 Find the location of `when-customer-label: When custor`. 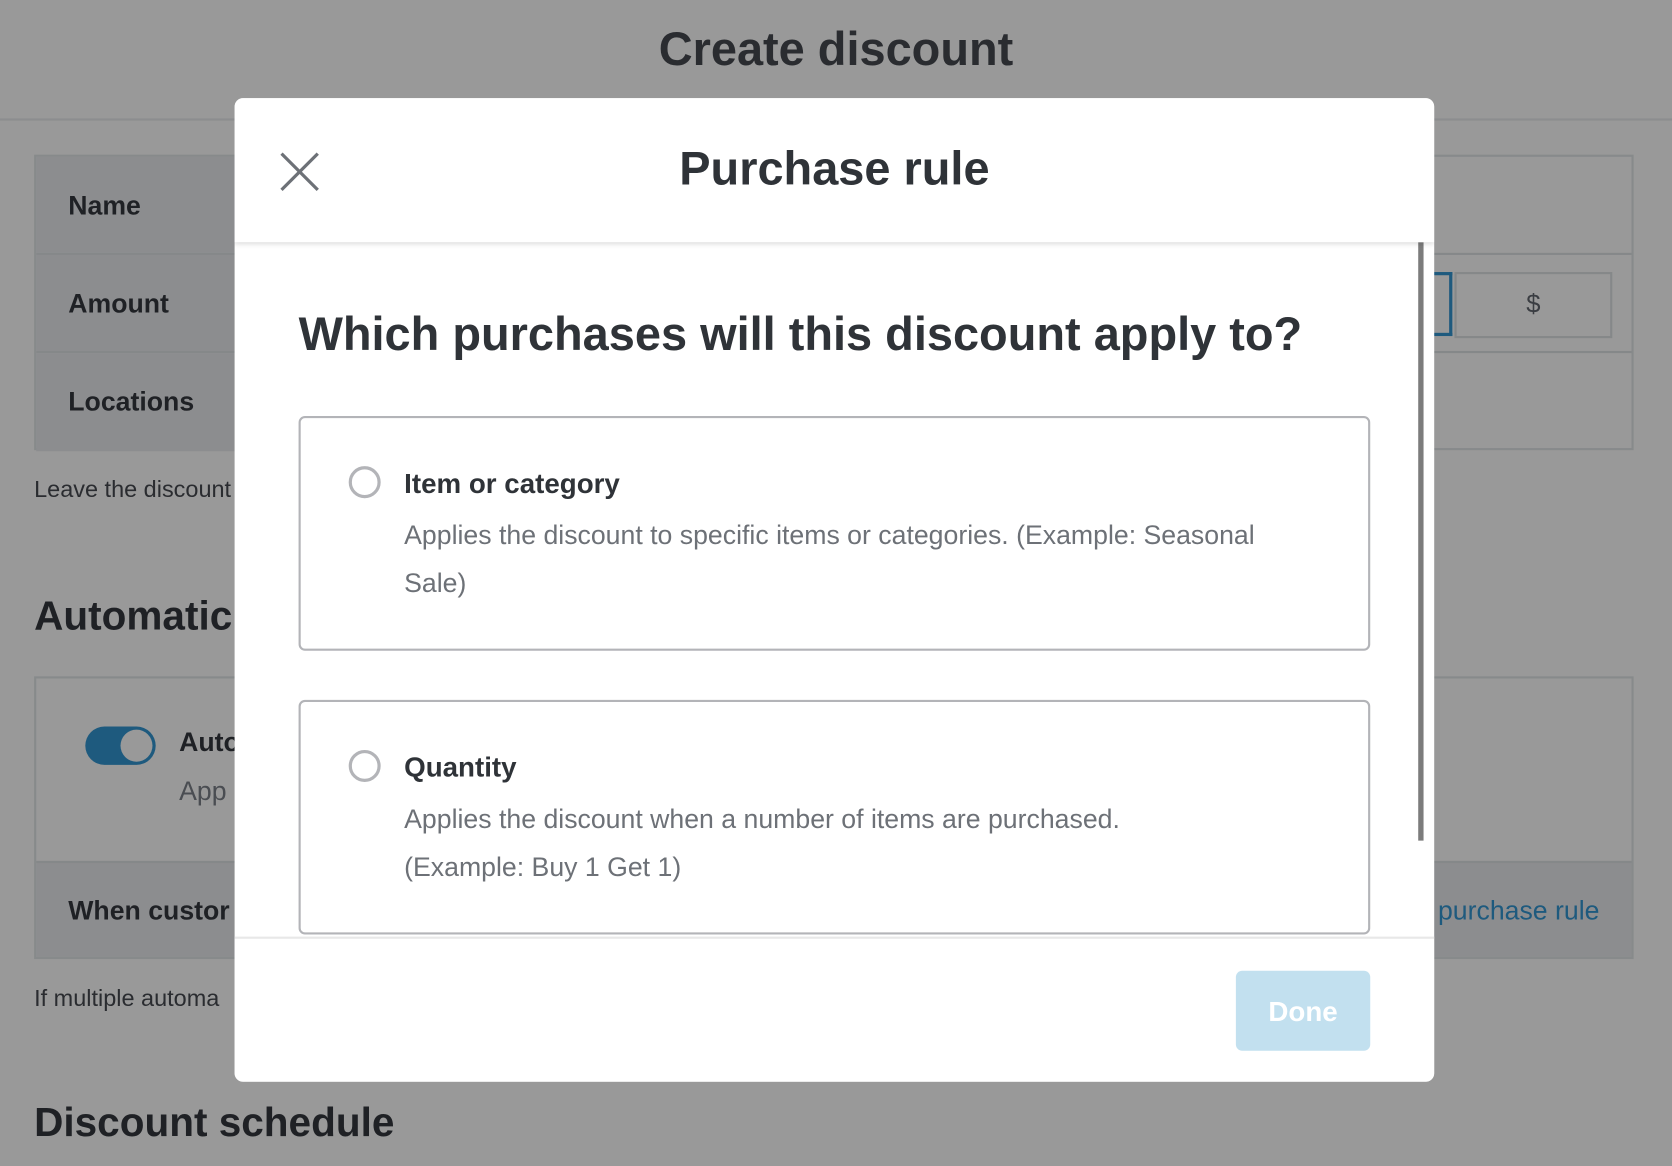

when-customer-label: When custor is located at coordinates (149, 911).